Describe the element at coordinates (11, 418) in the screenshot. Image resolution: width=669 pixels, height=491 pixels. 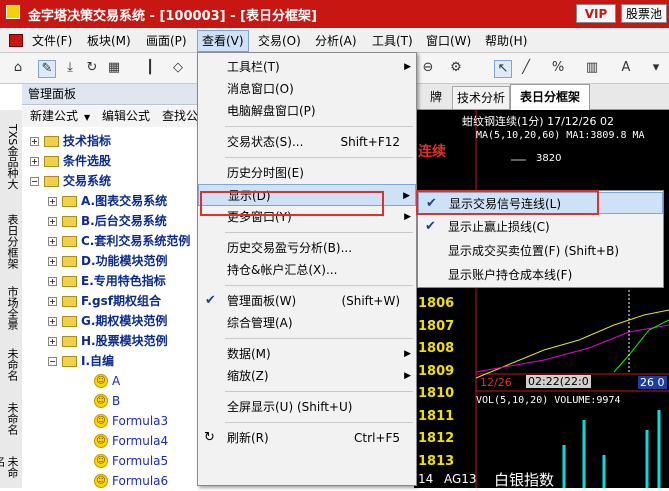
I see `left-tab-5: 未命名` at that location.